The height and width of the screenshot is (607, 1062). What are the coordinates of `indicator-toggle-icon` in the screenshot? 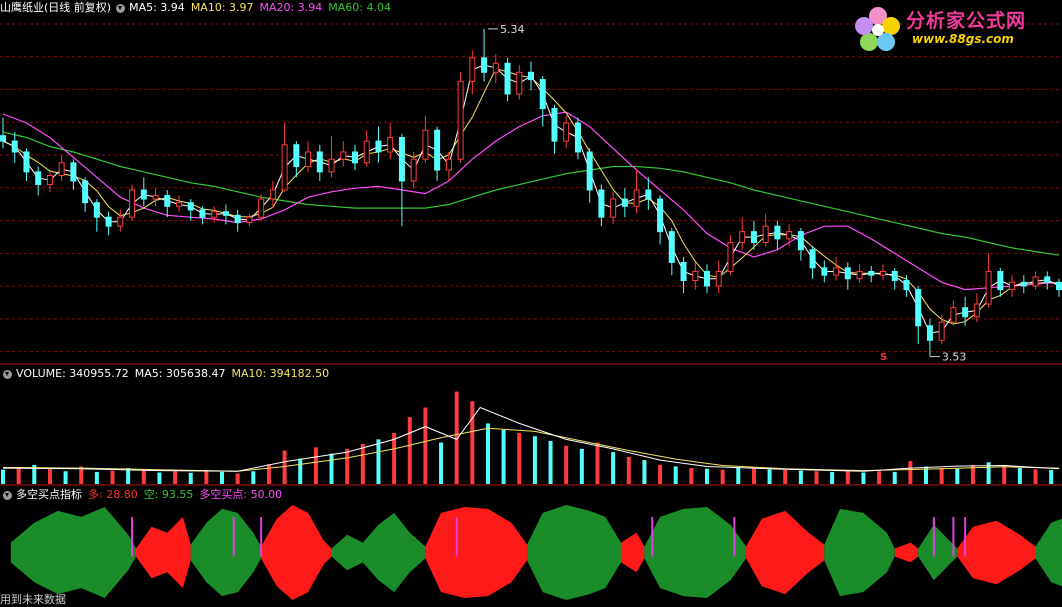 It's located at (7, 495).